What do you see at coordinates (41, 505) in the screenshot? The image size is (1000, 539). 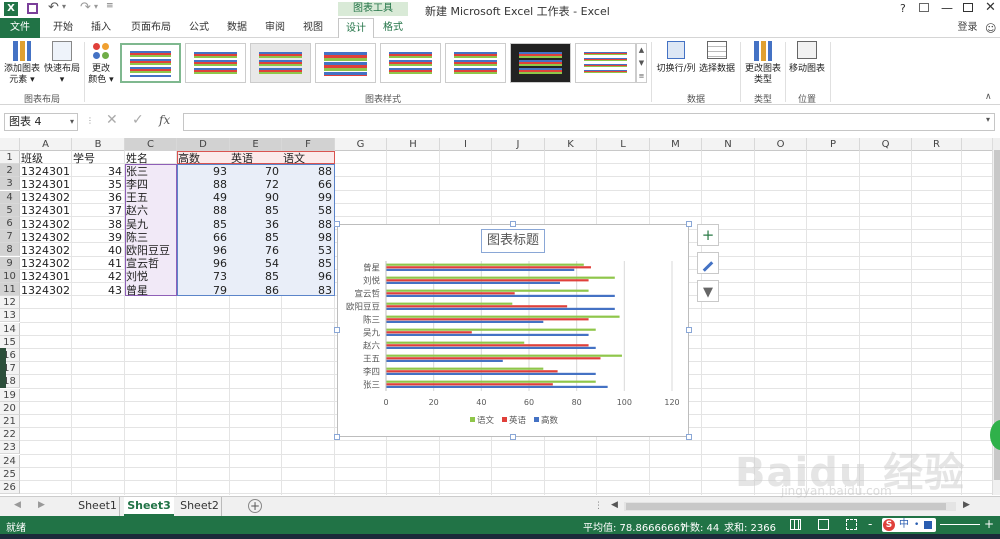 I see `next-sheet-icon: ▶` at bounding box center [41, 505].